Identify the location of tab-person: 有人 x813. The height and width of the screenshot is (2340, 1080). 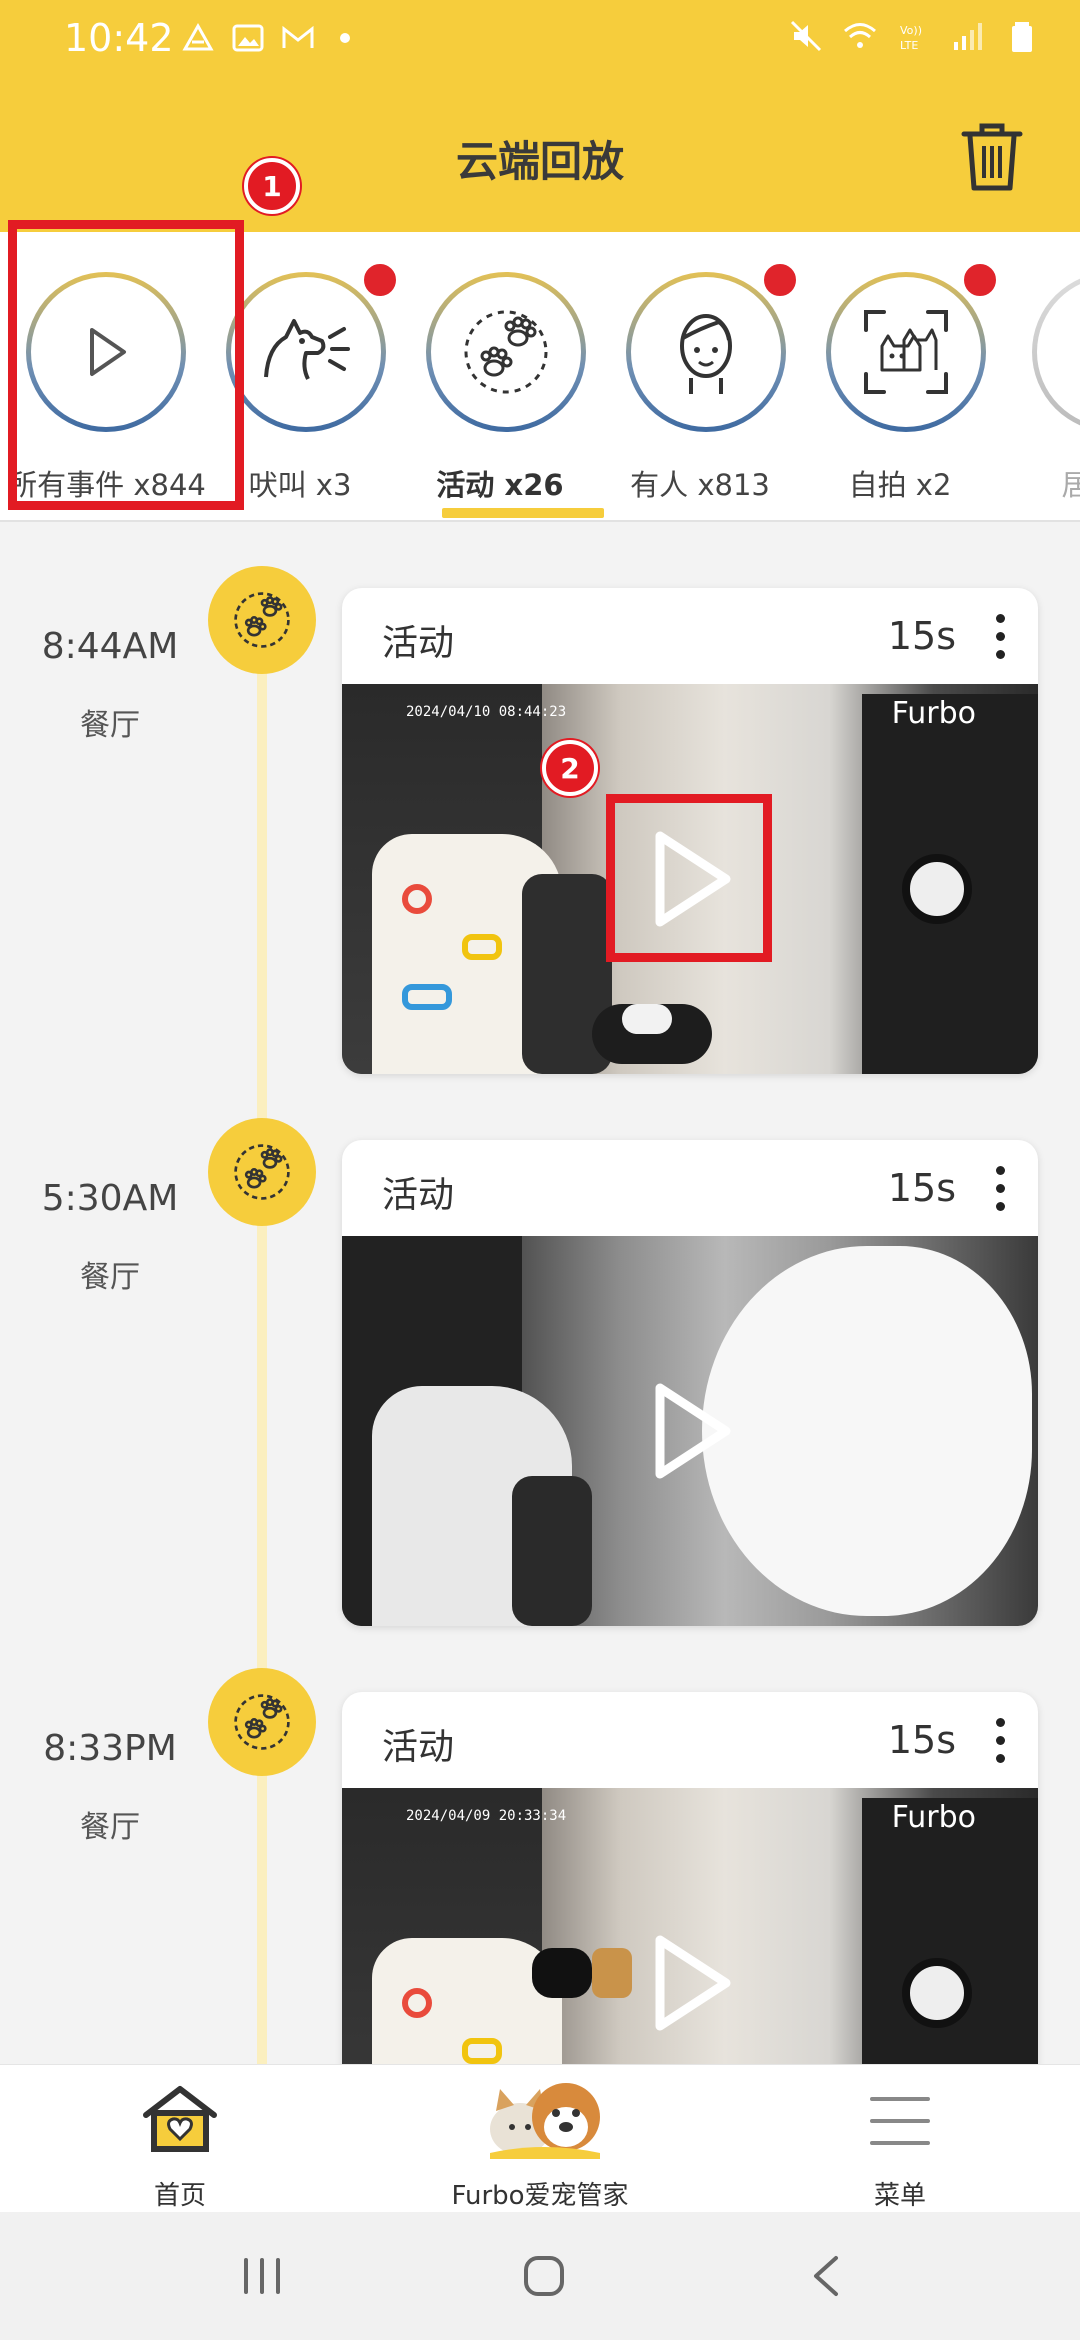
(700, 382).